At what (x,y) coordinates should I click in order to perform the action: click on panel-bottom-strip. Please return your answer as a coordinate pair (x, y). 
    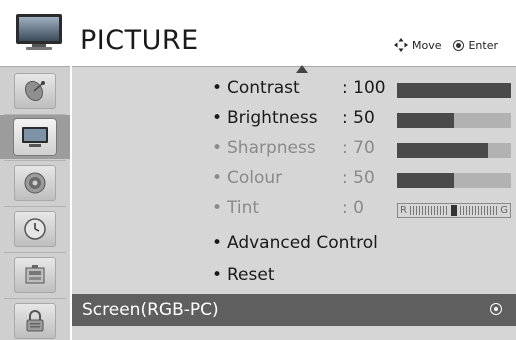
    Looking at the image, I should click on (294, 333).